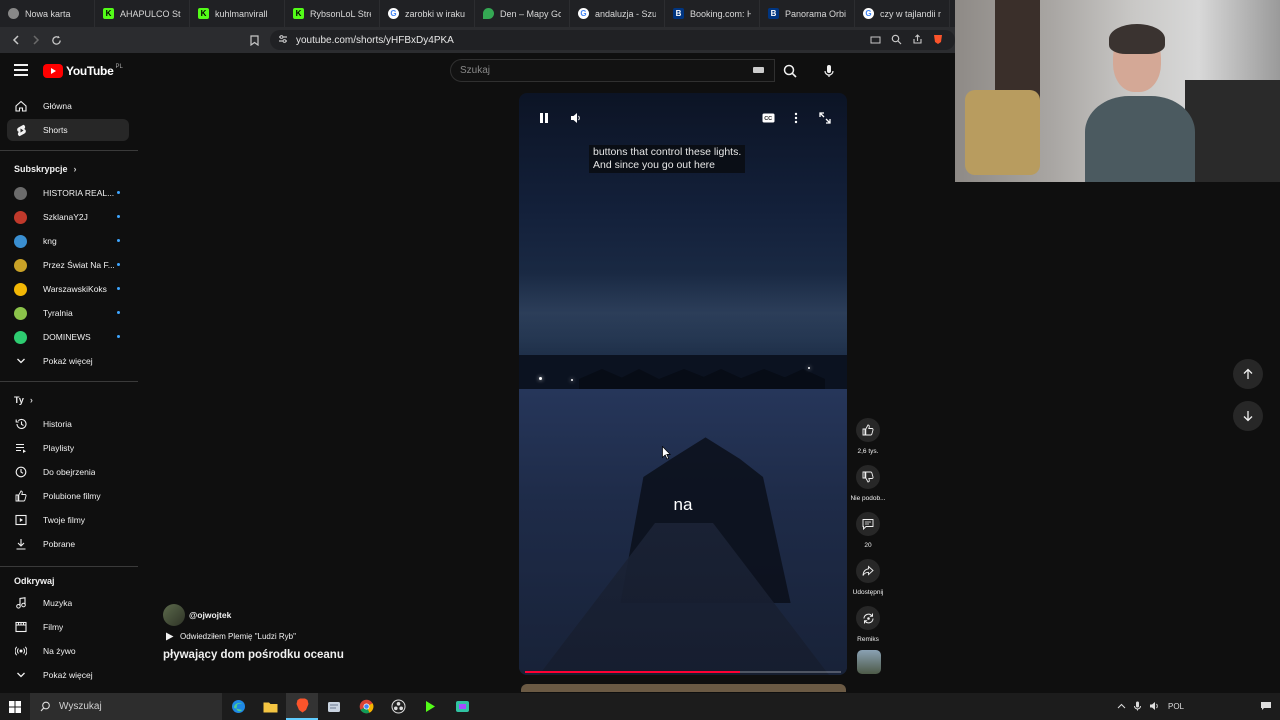 Image resolution: width=1280 pixels, height=720 pixels. Describe the element at coordinates (56, 40) in the screenshot. I see `reload-icon` at that location.